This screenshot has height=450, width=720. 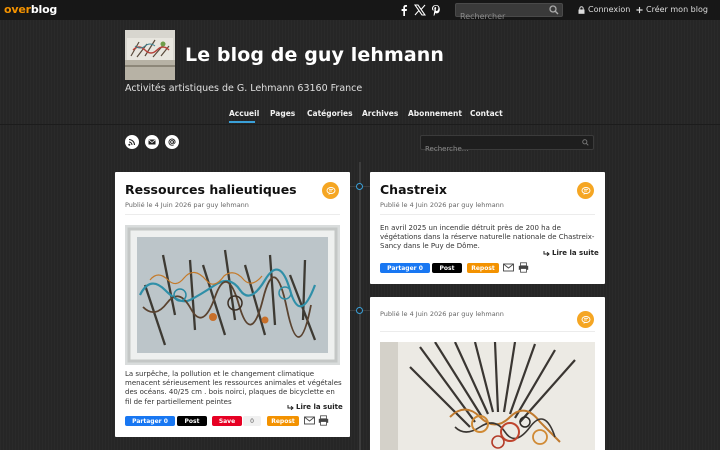 I want to click on nav-pages: Pages, so click(x=282, y=113).